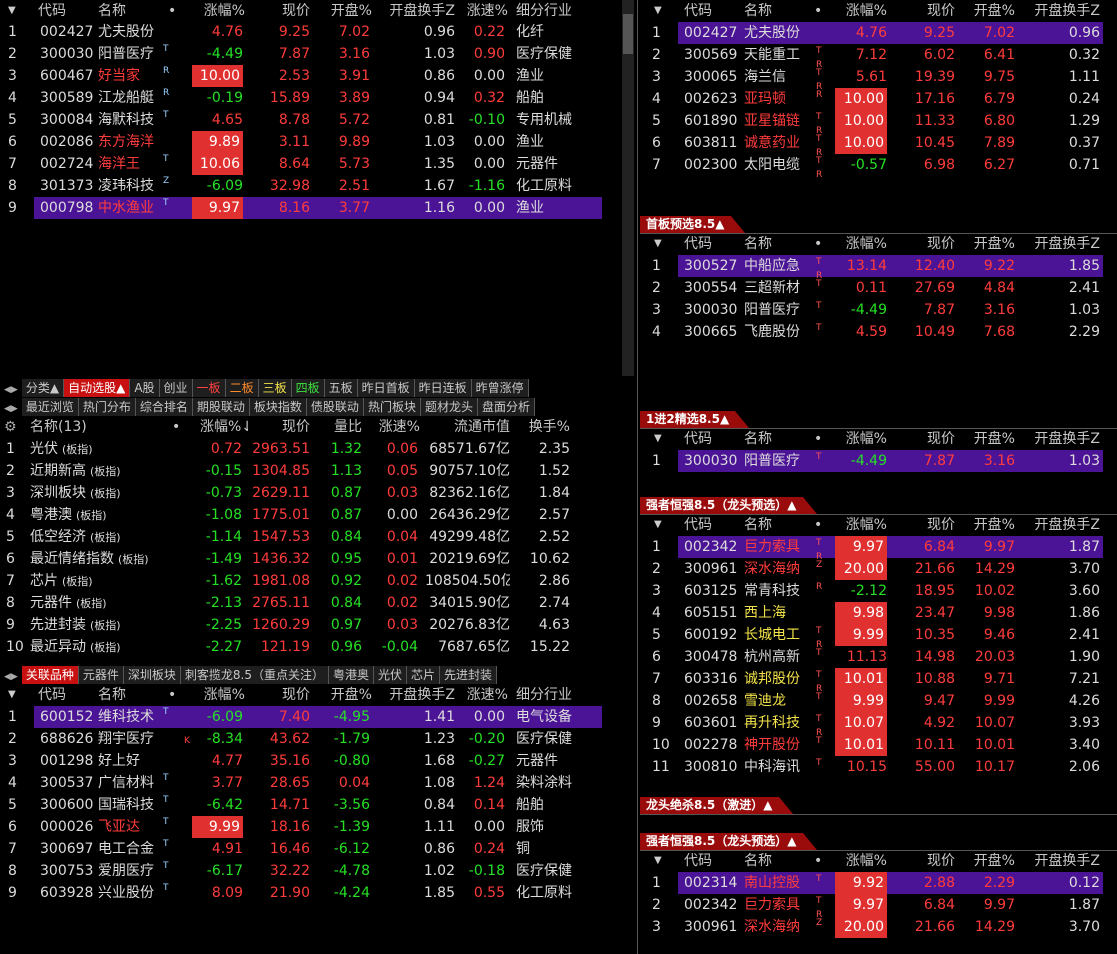  I want to click on table-row: 5 600192 长城电工 T R 9.99 10.35 9.46 2.41, so click(878, 637).